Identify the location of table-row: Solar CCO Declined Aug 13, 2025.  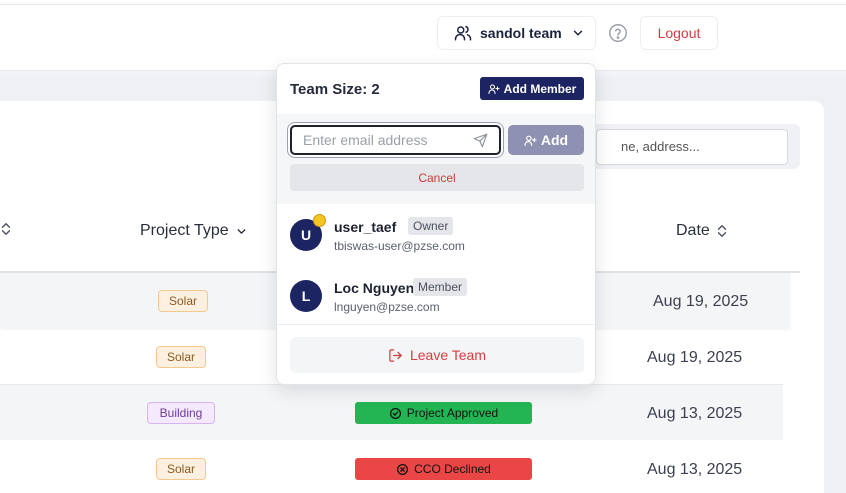
(391, 467).